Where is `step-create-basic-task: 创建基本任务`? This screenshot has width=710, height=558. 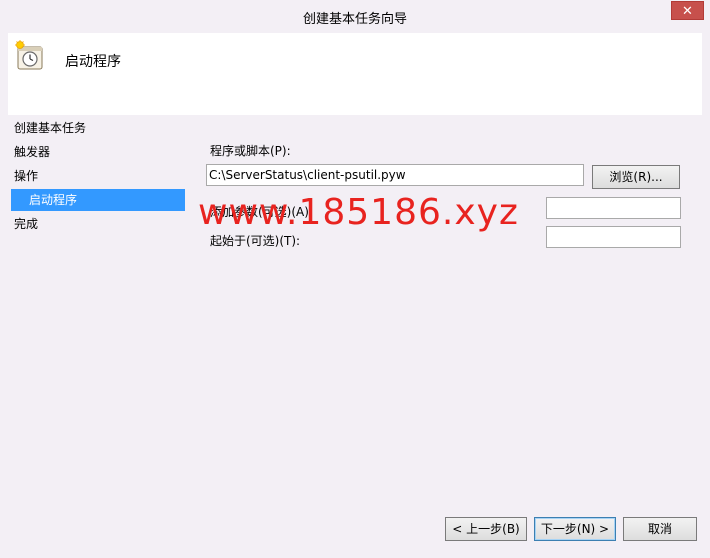
step-create-basic-task: 创建基本任务 is located at coordinates (50, 128).